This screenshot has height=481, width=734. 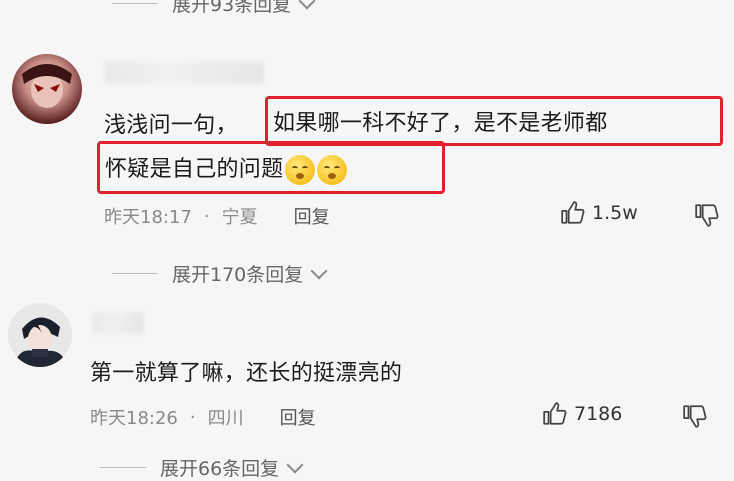 I want to click on expand-replies-label: 展开93条回复, so click(x=232, y=8).